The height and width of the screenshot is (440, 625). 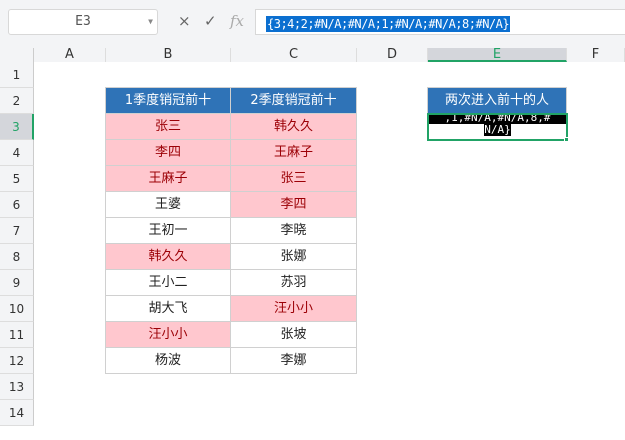 I want to click on row-header-12: 12, so click(x=17, y=361).